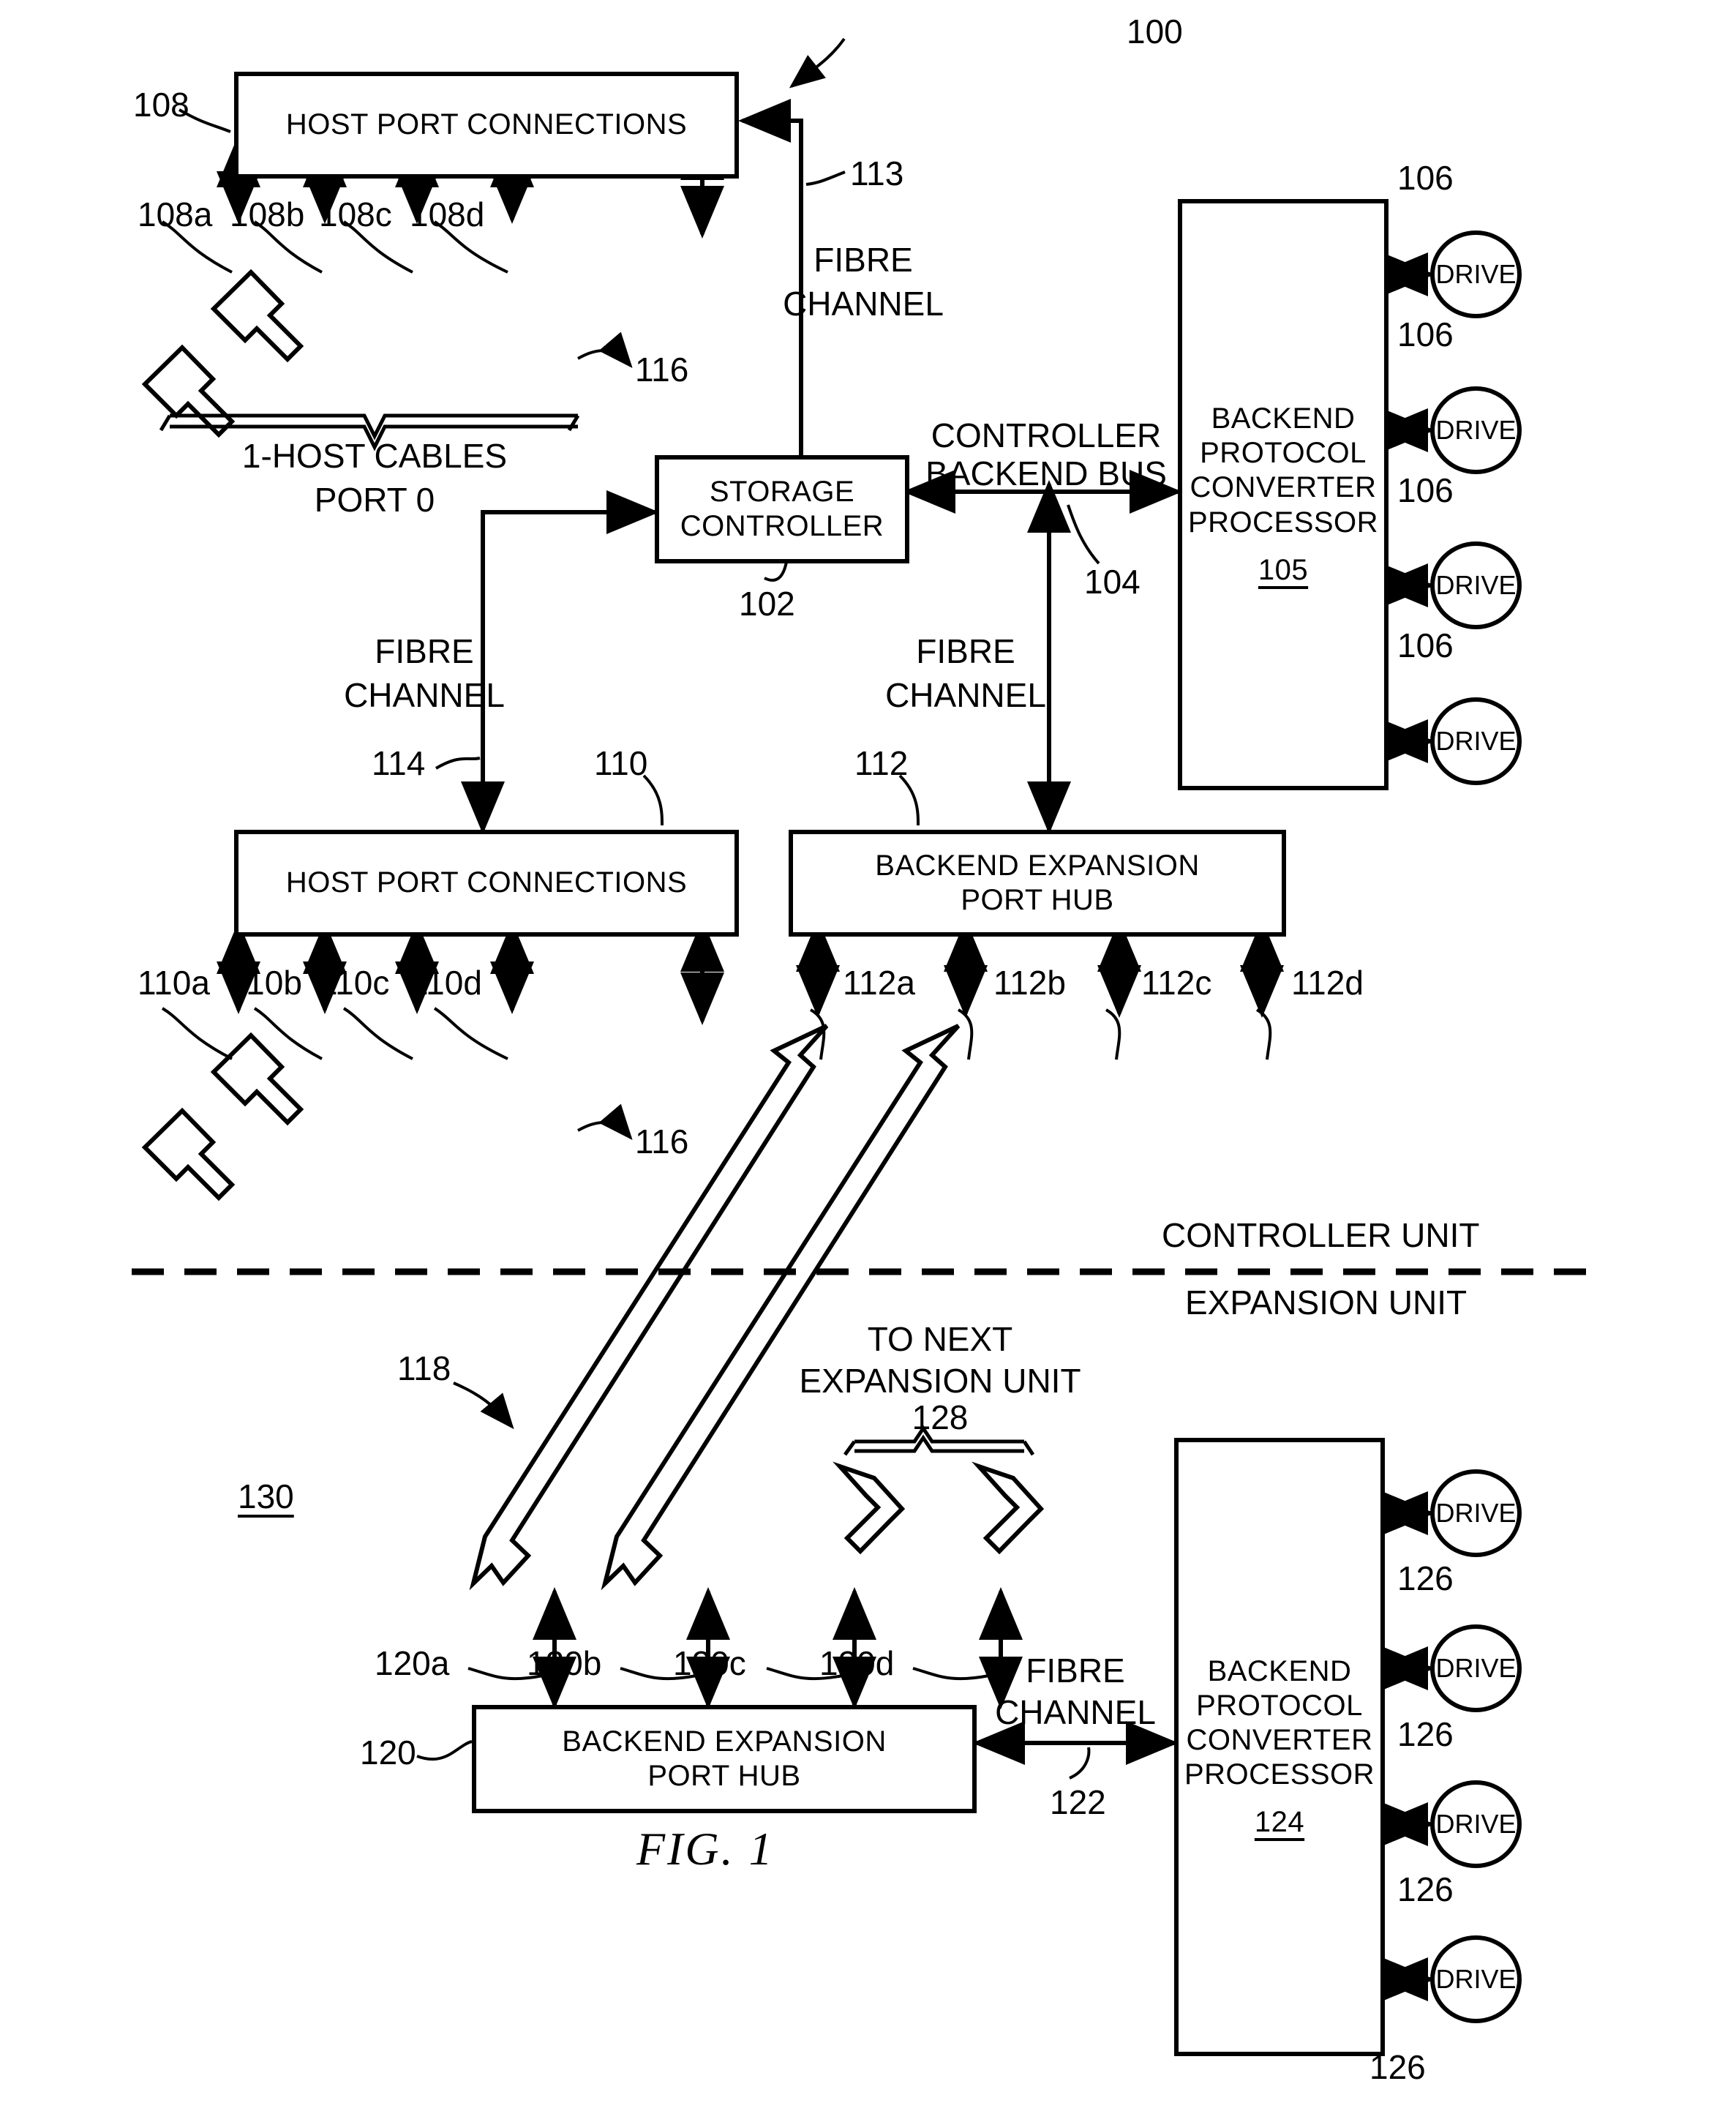 Image resolution: width=1736 pixels, height=2122 pixels. Describe the element at coordinates (1425, 1578) in the screenshot. I see `ref-126-1: 126` at that location.